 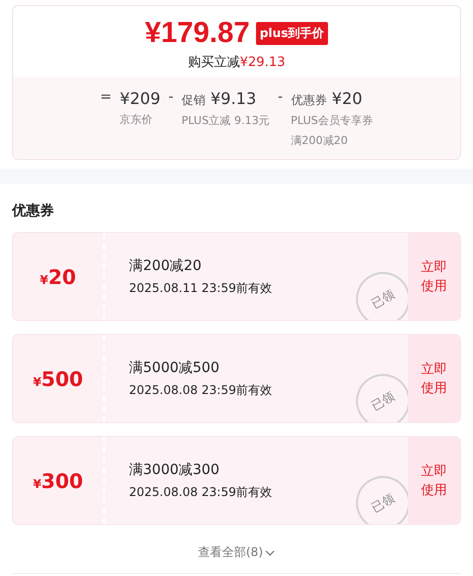 I want to click on breakdown-note: 满200减20, so click(x=319, y=141).